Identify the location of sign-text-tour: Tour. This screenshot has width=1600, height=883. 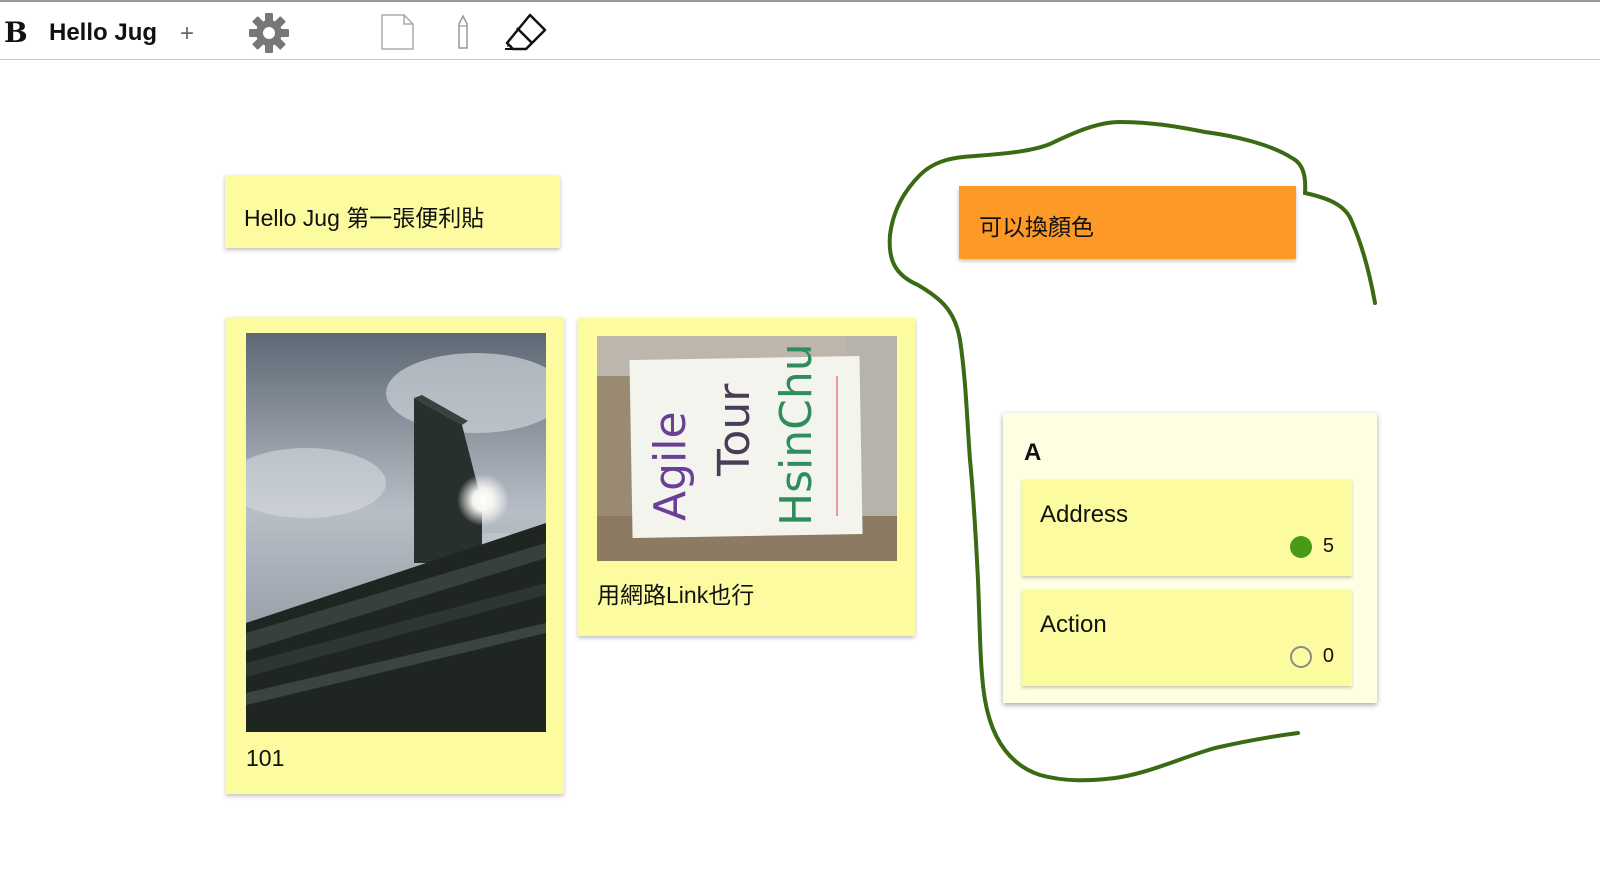
(734, 430).